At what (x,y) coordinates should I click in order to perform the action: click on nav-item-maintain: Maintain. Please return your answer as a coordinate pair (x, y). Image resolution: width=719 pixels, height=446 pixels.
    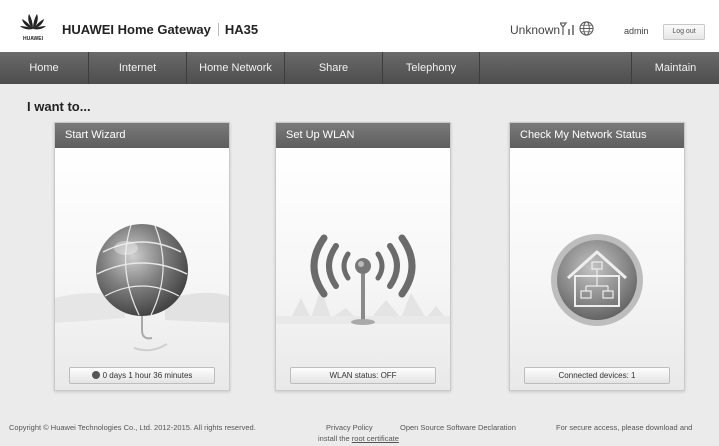
    Looking at the image, I should click on (675, 68).